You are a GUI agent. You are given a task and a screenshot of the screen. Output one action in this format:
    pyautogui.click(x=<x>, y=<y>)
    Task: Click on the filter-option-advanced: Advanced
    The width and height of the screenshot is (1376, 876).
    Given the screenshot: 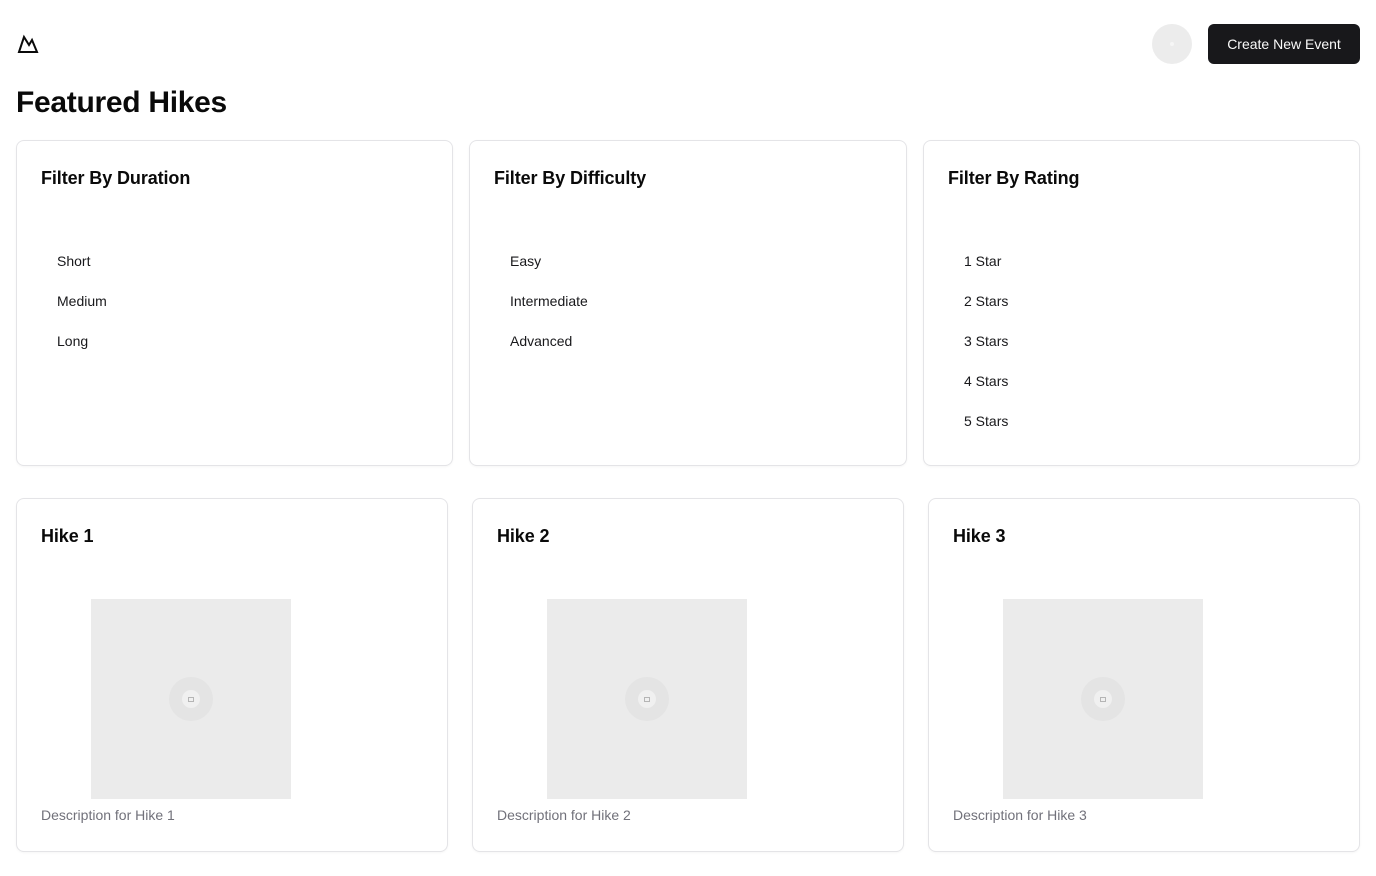 What is the action you would take?
    pyautogui.click(x=549, y=349)
    